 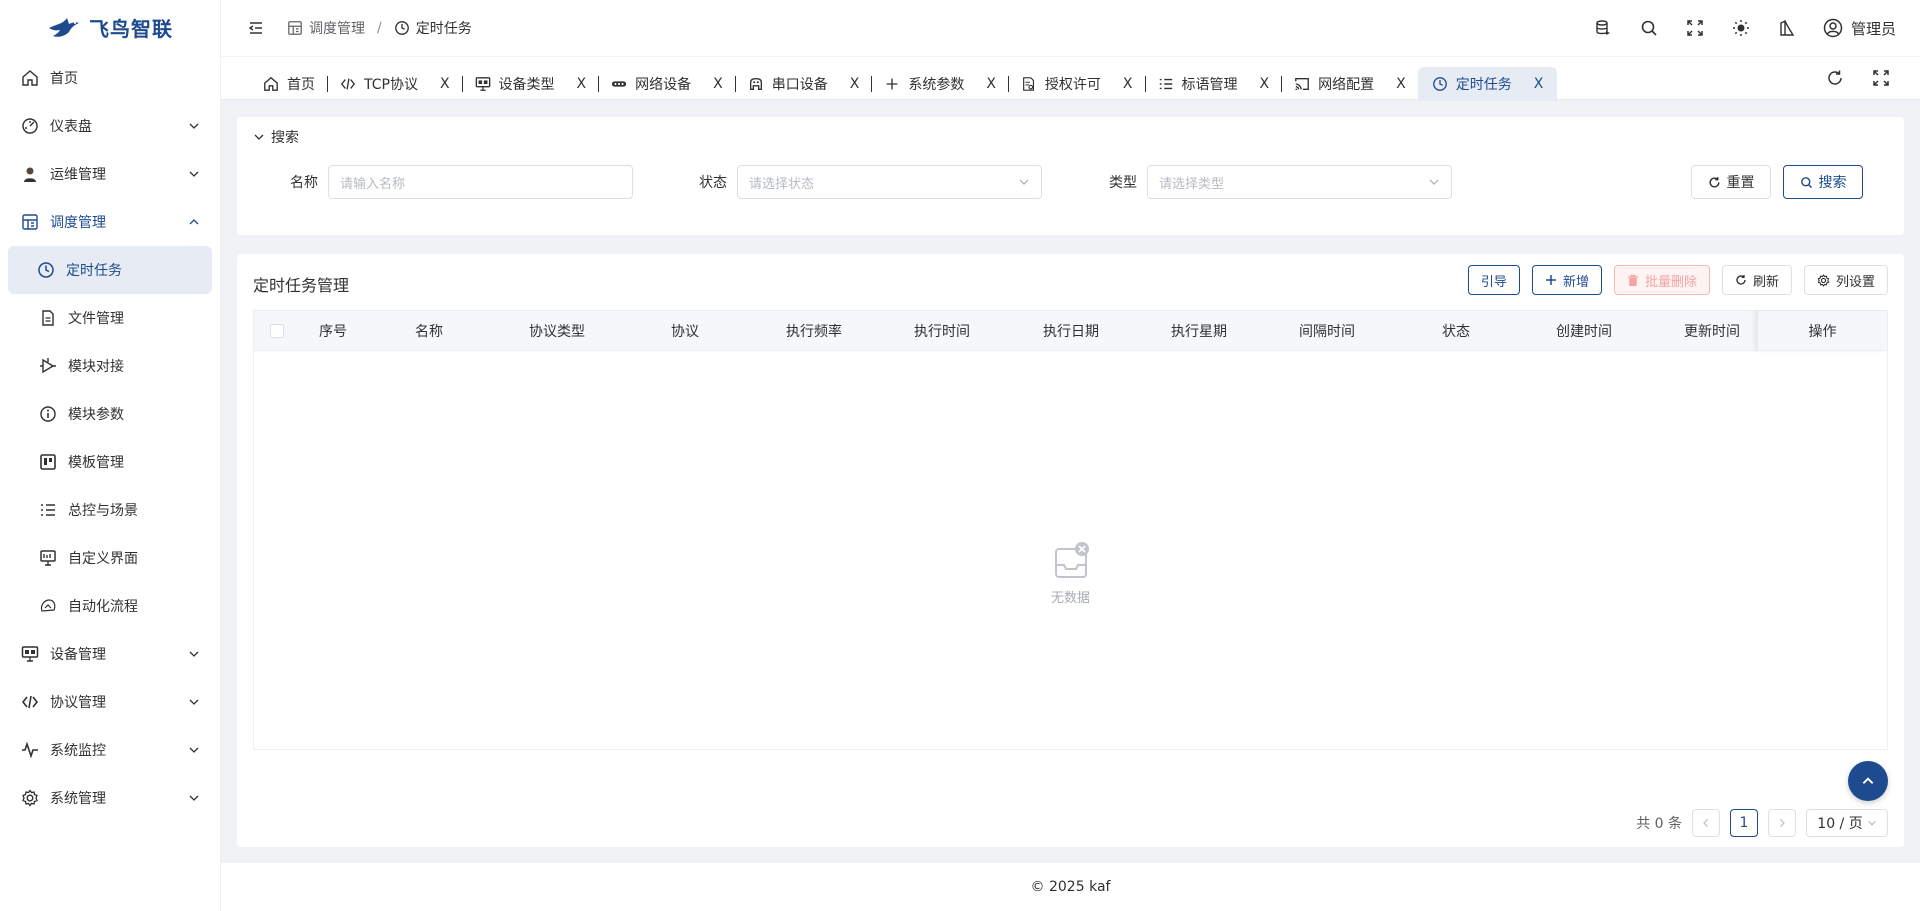 I want to click on tab-home: 首页, so click(x=289, y=84).